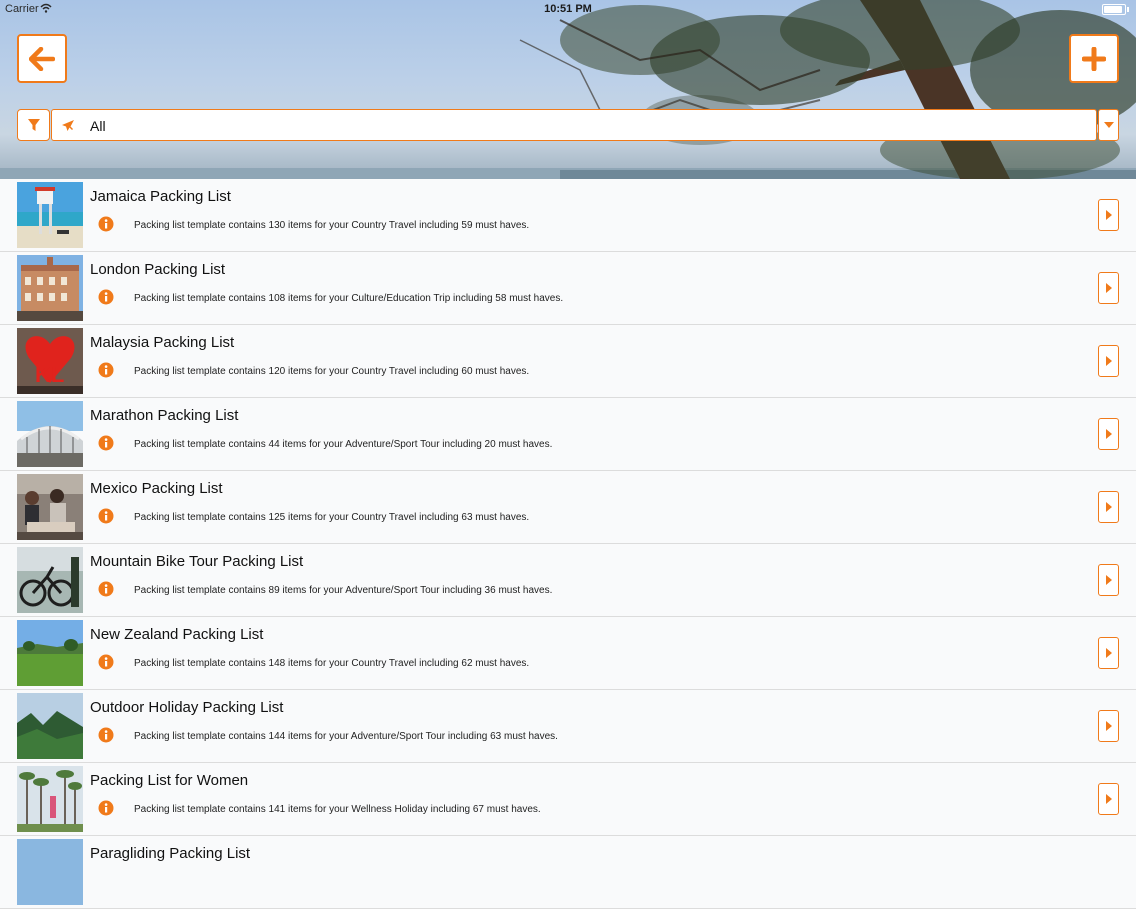 Image resolution: width=1136 pixels, height=909 pixels. I want to click on filter-button, so click(33, 125).